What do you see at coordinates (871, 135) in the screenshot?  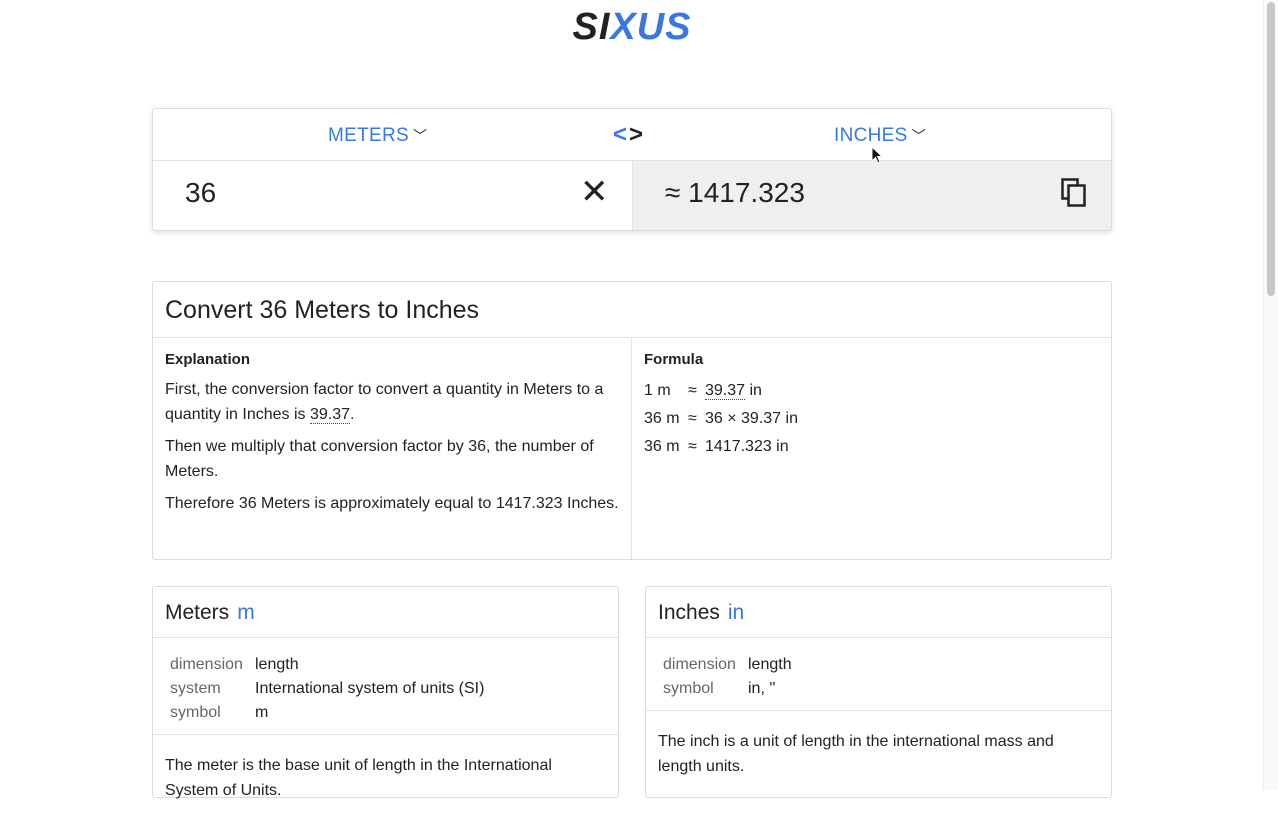 I see `to-unit-label: INCHES` at bounding box center [871, 135].